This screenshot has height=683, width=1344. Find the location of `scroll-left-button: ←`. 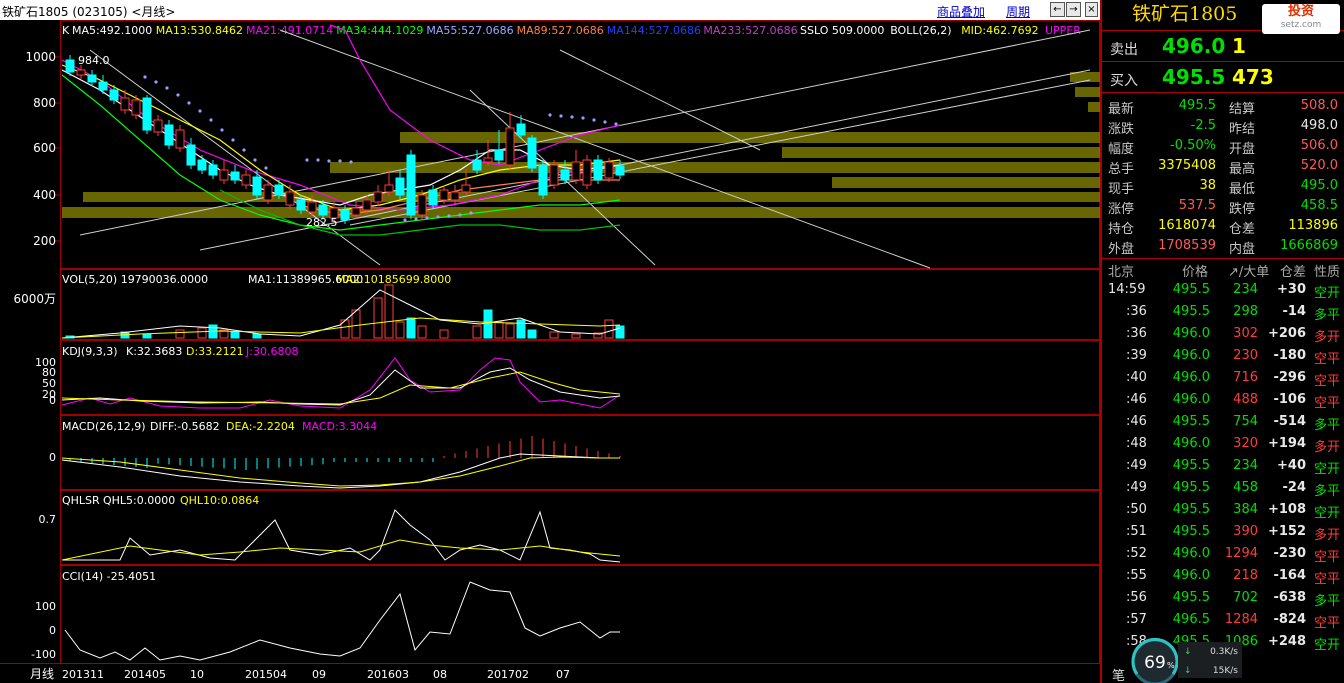

scroll-left-button: ← is located at coordinates (1057, 9).